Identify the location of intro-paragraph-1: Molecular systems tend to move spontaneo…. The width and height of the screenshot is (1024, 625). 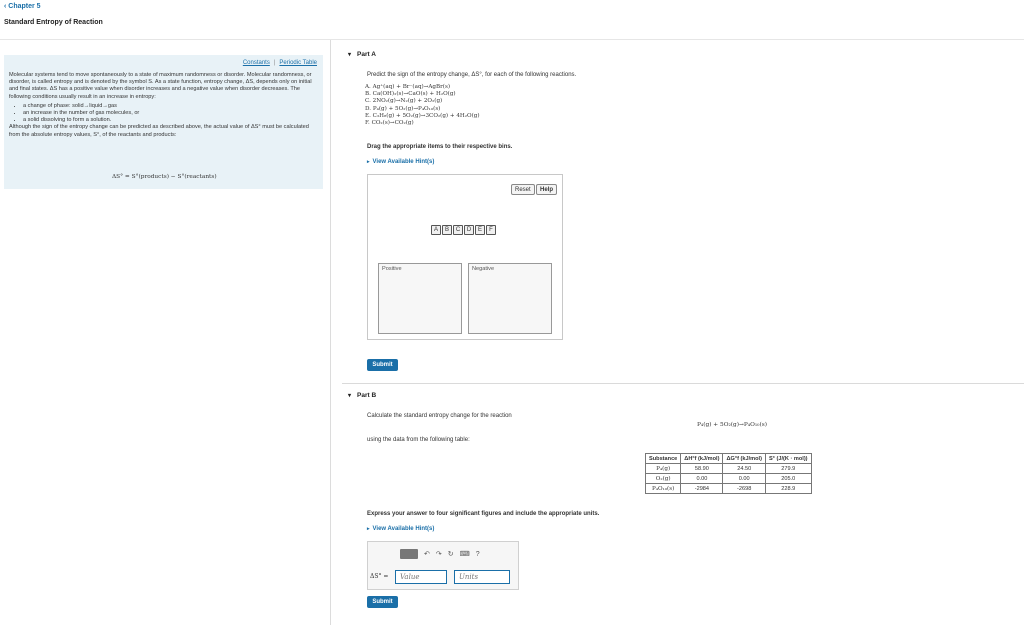
(160, 86).